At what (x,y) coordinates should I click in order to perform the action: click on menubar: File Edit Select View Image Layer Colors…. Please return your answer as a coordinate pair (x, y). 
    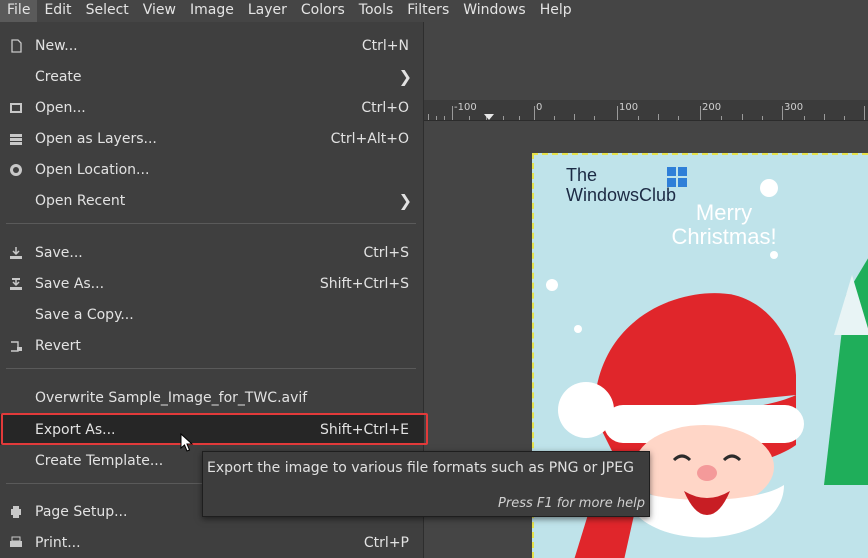
    Looking at the image, I should click on (434, 11).